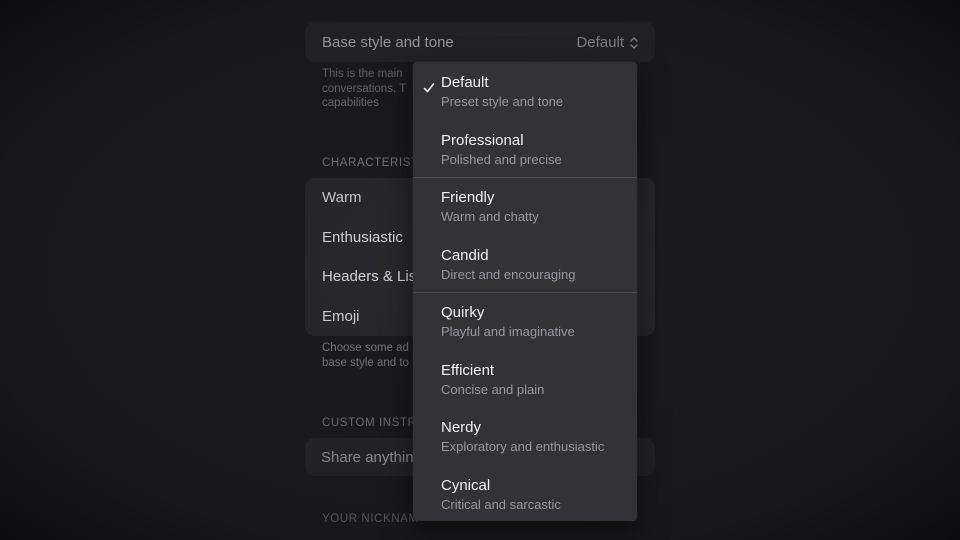 This screenshot has height=540, width=960. What do you see at coordinates (365, 348) in the screenshot?
I see `description-line: Choose some ad` at bounding box center [365, 348].